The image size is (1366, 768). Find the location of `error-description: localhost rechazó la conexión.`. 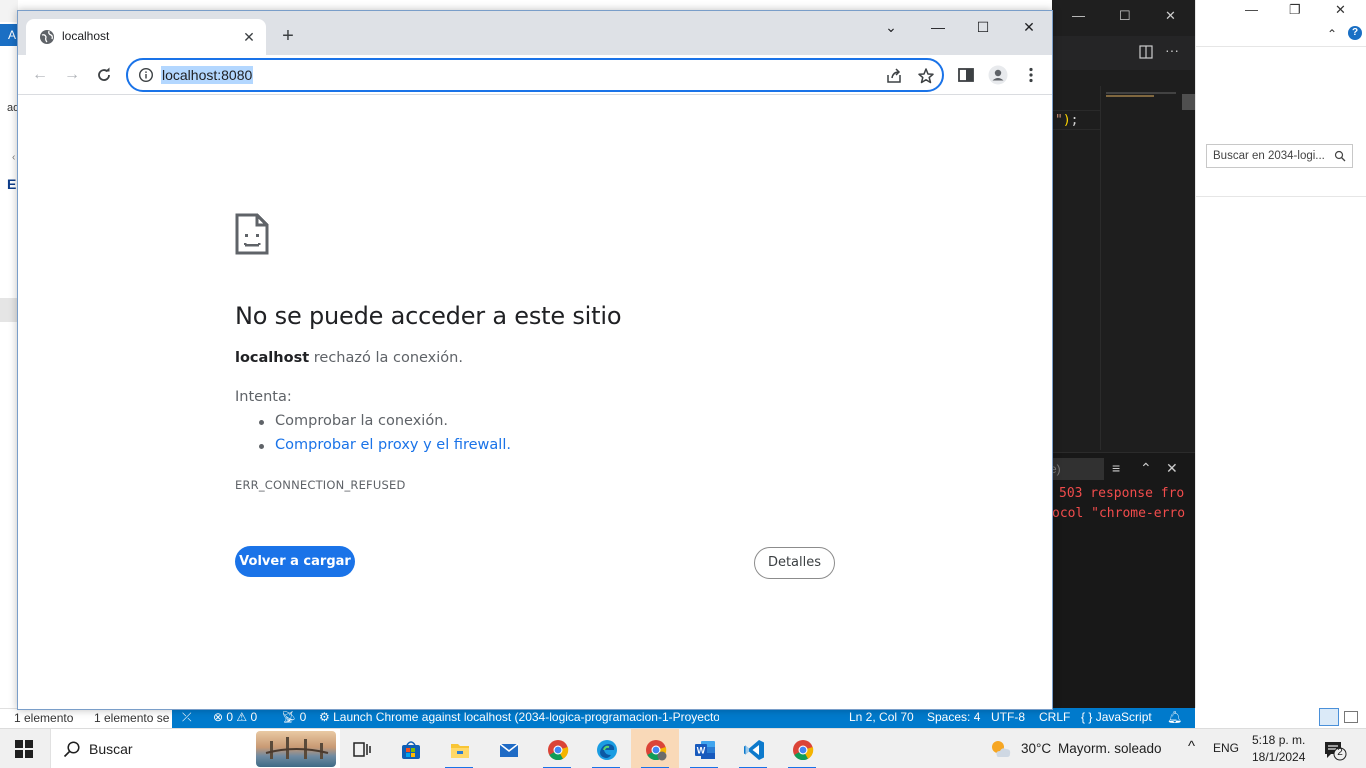

error-description: localhost rechazó la conexión. is located at coordinates (349, 358).